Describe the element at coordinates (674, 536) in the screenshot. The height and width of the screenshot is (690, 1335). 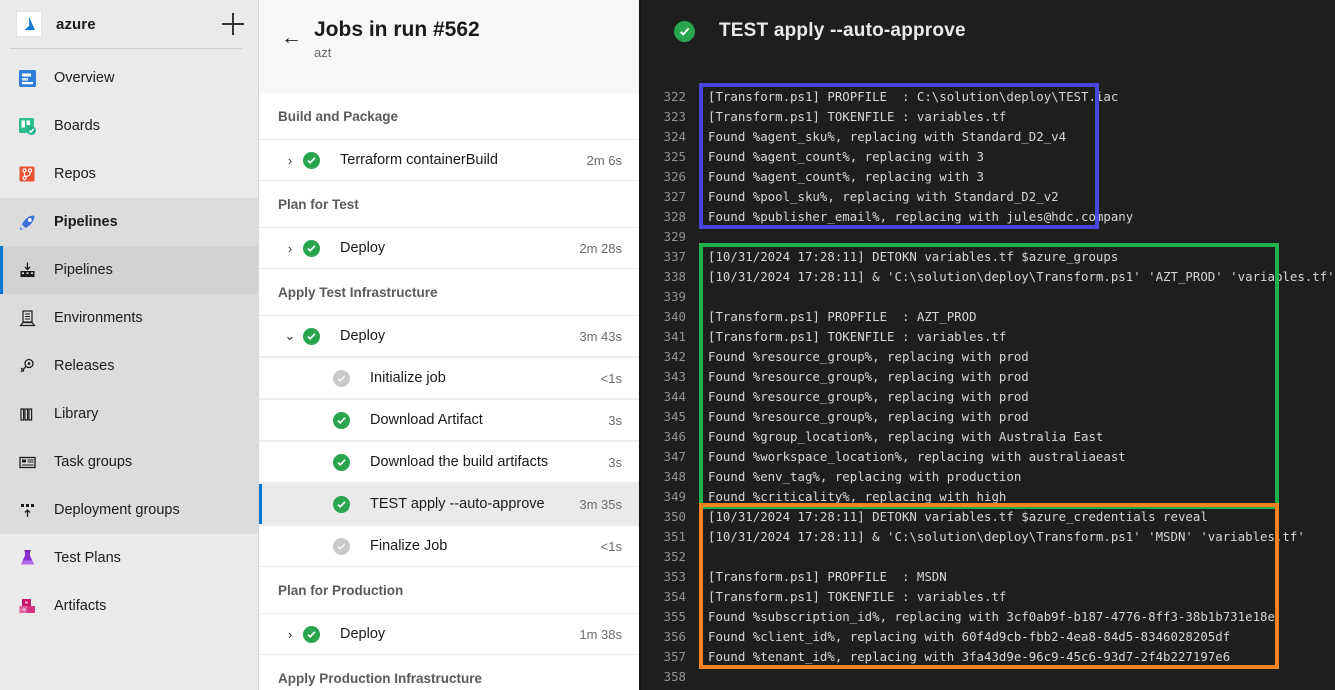
I see `log-line-number: 351` at that location.